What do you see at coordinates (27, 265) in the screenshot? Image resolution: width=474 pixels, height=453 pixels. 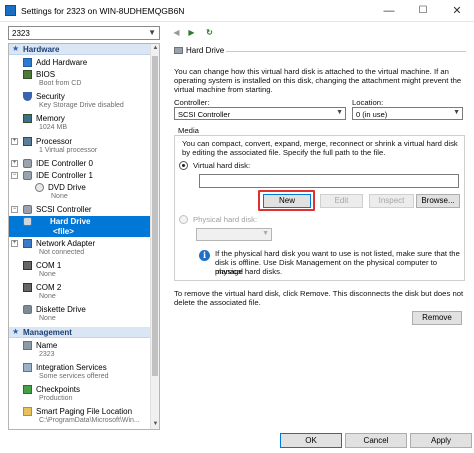 I see `serial-port-icon` at bounding box center [27, 265].